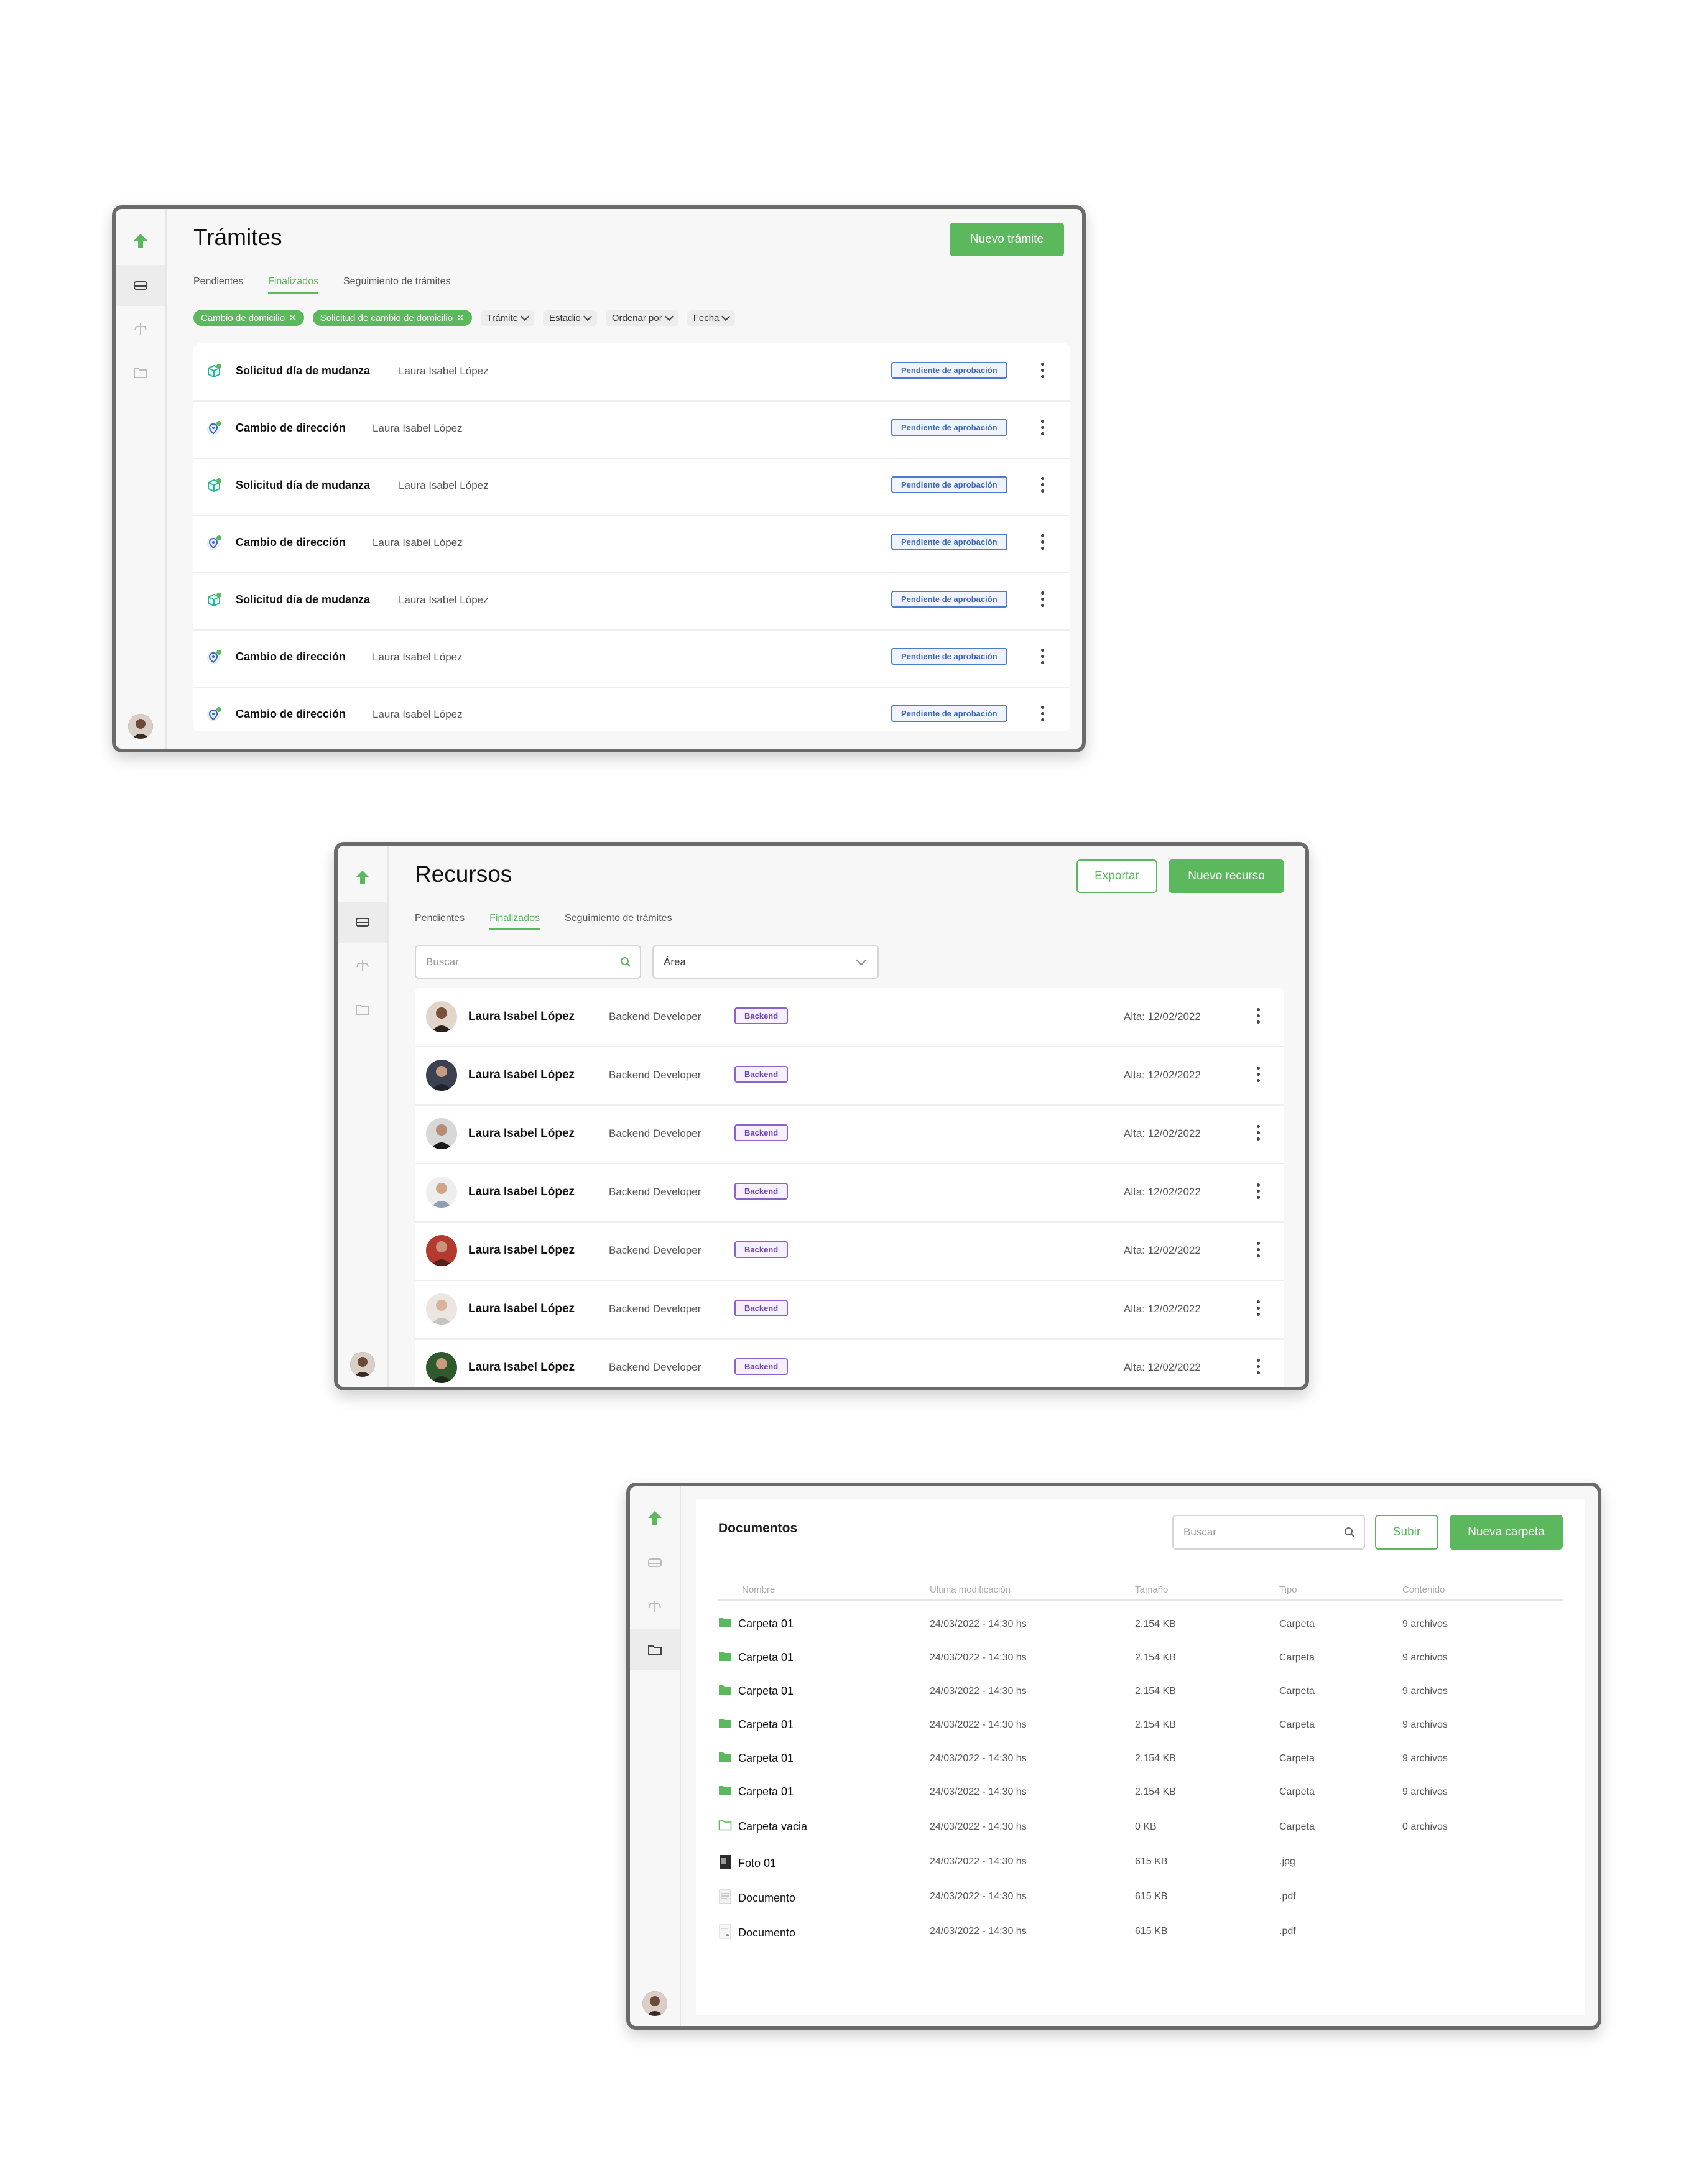 The image size is (1699, 2184). What do you see at coordinates (1506, 1532) in the screenshot?
I see `new-folder-button: Nueva carpeta` at bounding box center [1506, 1532].